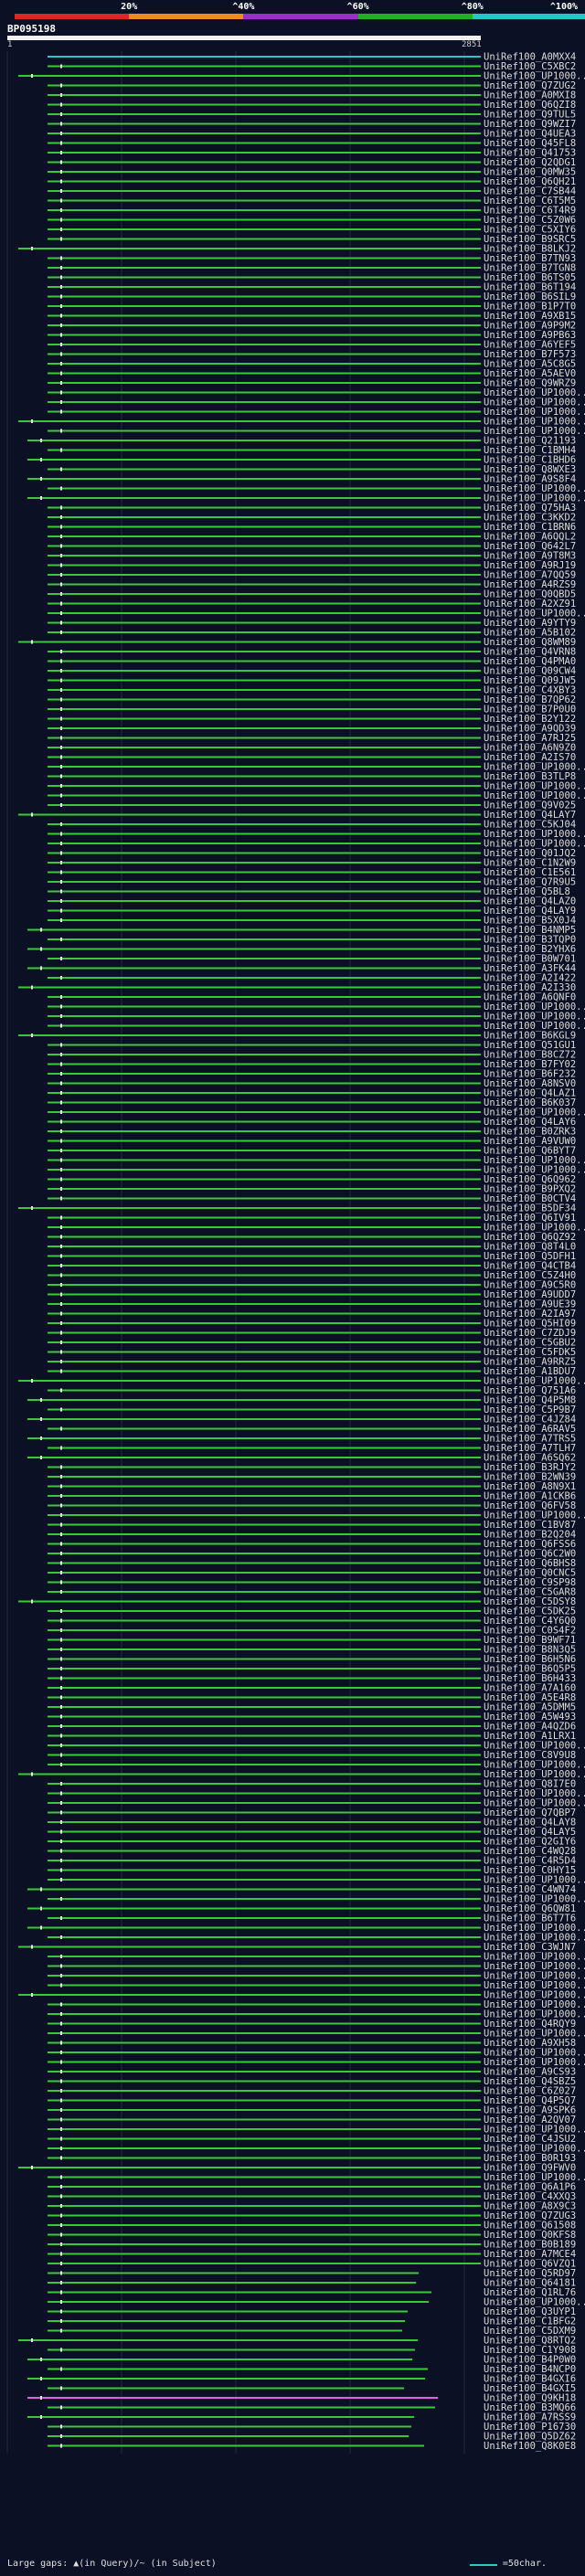  What do you see at coordinates (300, 16) in the screenshot?
I see `color-band-purple` at bounding box center [300, 16].